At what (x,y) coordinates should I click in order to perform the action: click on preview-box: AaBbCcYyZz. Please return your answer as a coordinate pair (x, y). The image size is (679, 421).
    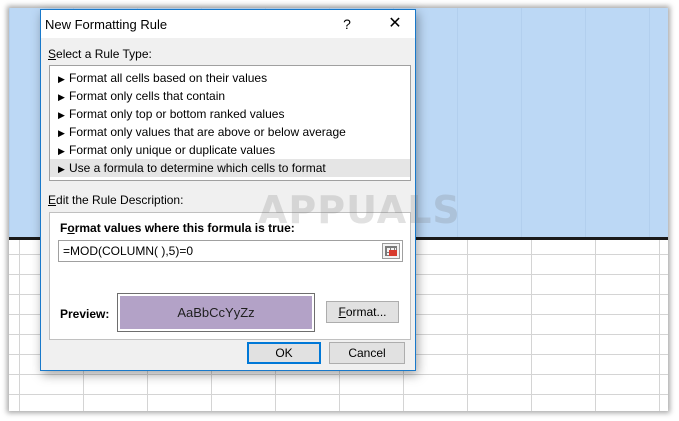
    Looking at the image, I should click on (216, 312).